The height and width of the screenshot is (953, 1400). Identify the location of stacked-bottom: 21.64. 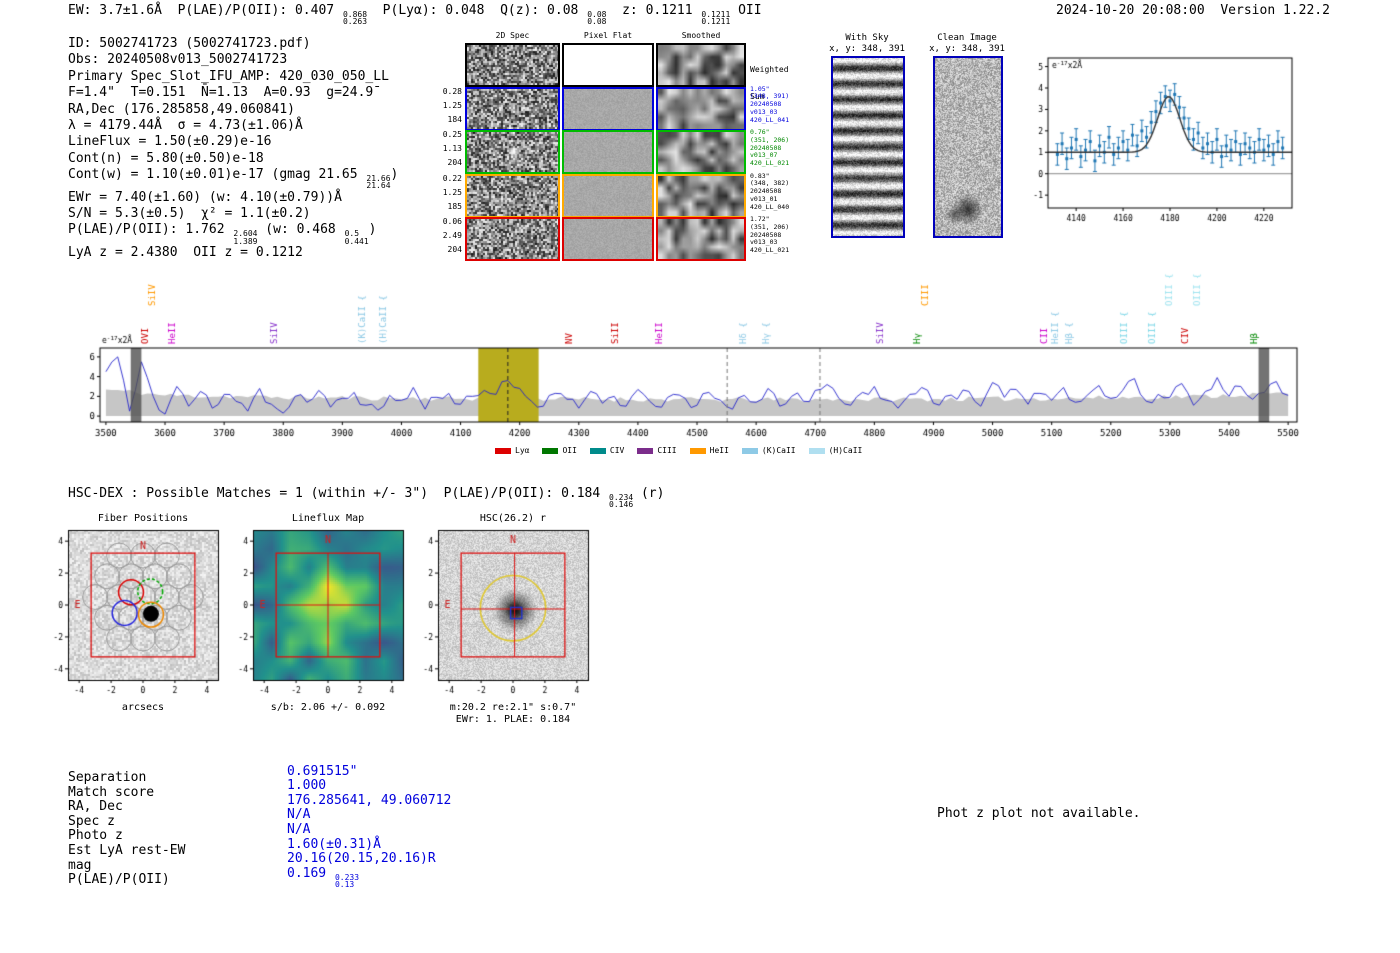
(378, 186).